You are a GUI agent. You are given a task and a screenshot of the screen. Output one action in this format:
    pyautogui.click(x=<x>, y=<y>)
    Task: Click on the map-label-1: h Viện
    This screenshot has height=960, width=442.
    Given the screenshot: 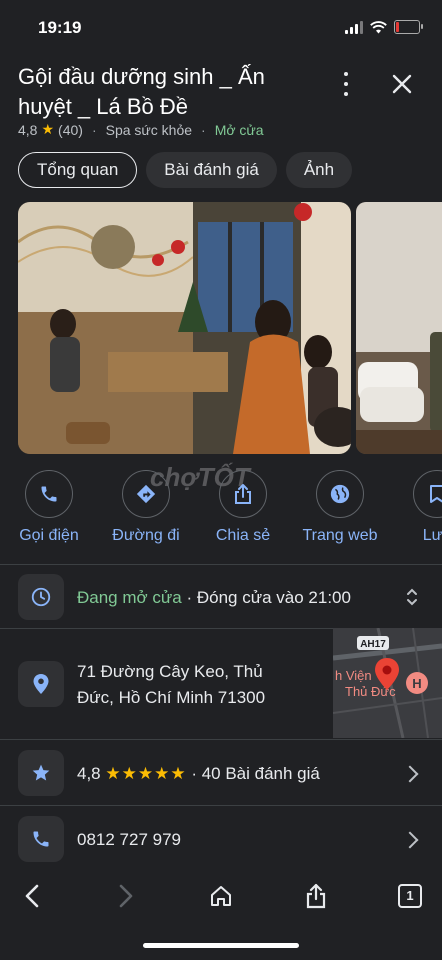 What is the action you would take?
    pyautogui.click(x=353, y=675)
    